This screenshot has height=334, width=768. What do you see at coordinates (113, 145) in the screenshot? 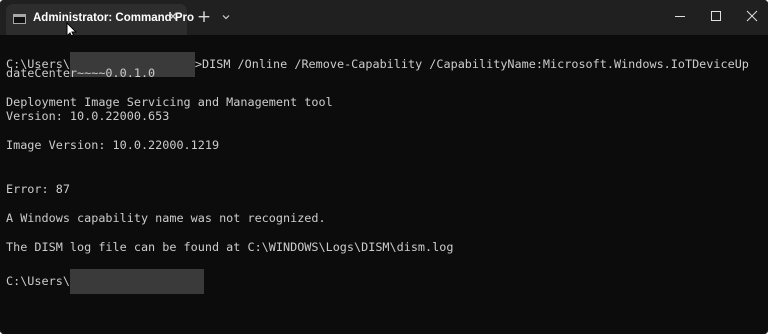
I see `image-version: Image Version: 10.0.22000.1219` at bounding box center [113, 145].